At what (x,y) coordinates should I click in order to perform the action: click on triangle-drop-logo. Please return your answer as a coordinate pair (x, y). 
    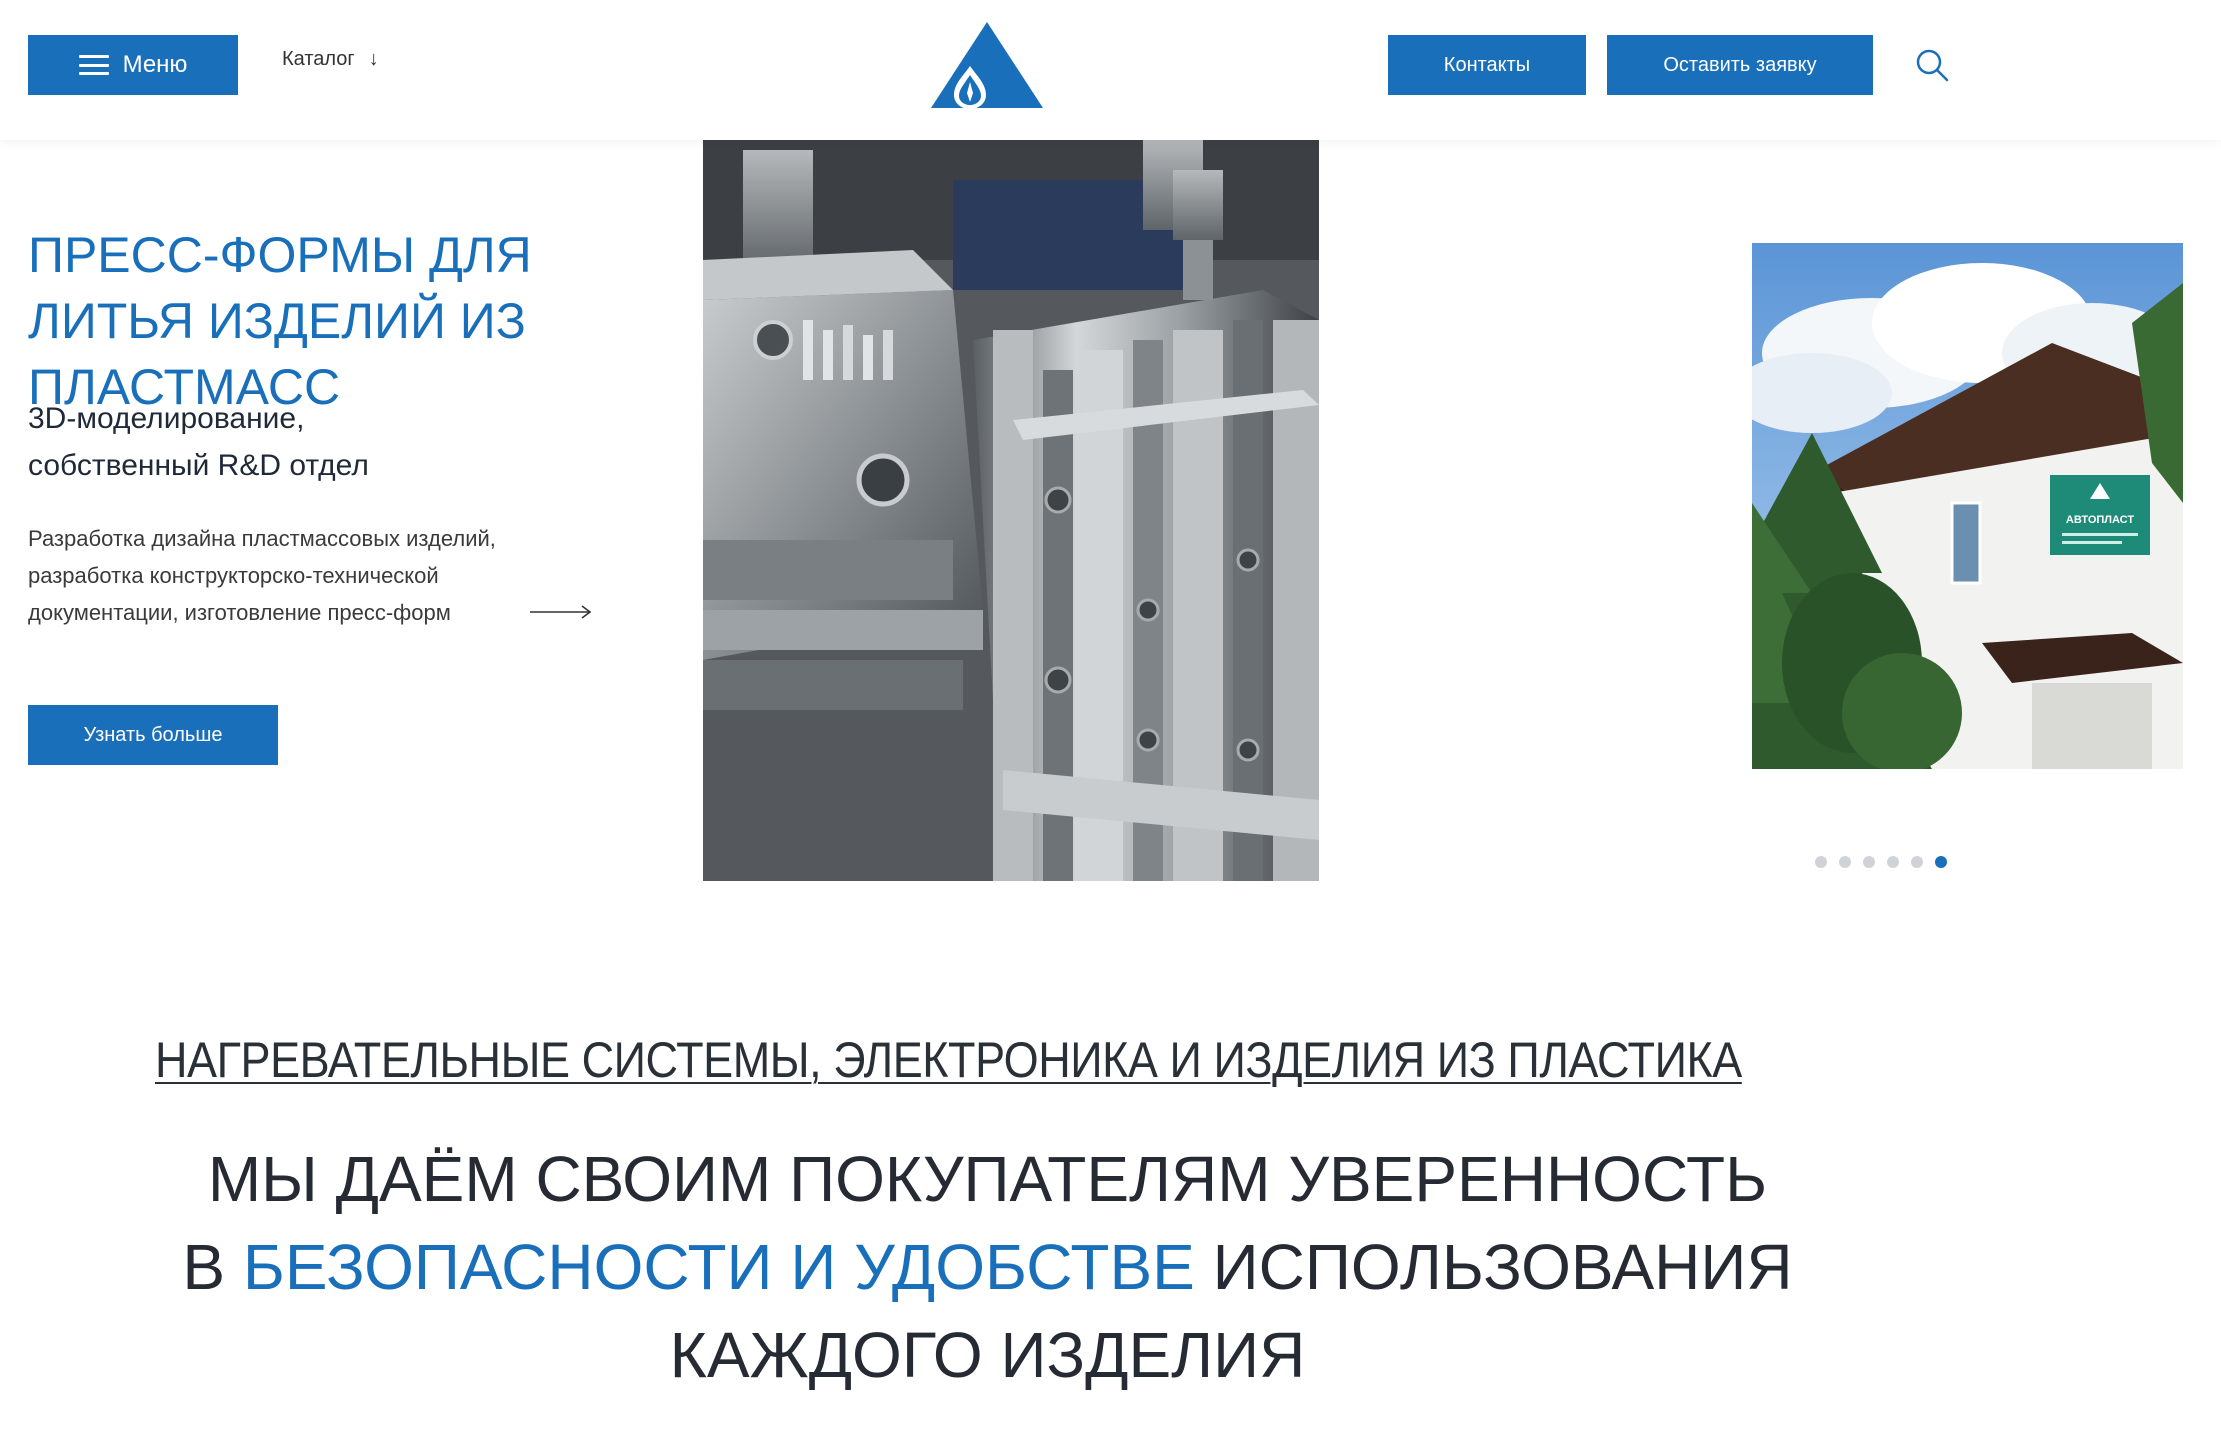
    Looking at the image, I should click on (987, 65).